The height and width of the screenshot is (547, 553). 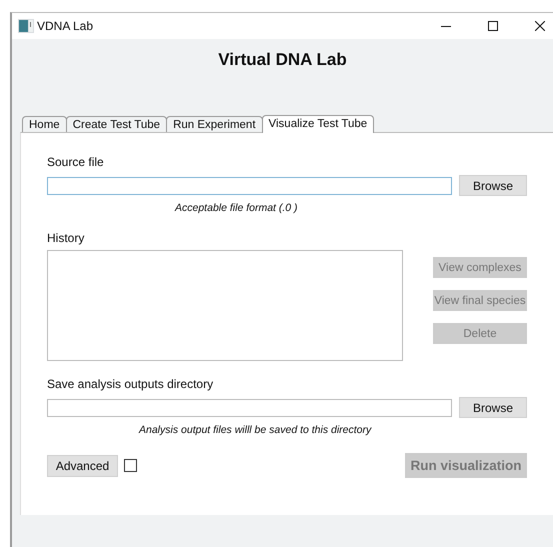 I want to click on field-label: History, so click(x=66, y=238).